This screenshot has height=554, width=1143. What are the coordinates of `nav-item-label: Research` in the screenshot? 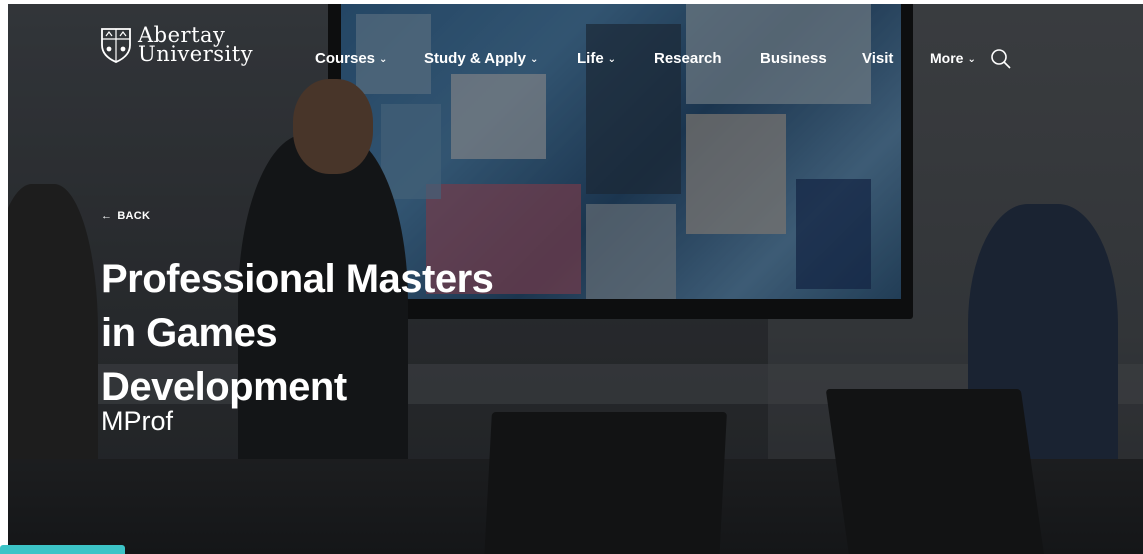 It's located at (688, 58).